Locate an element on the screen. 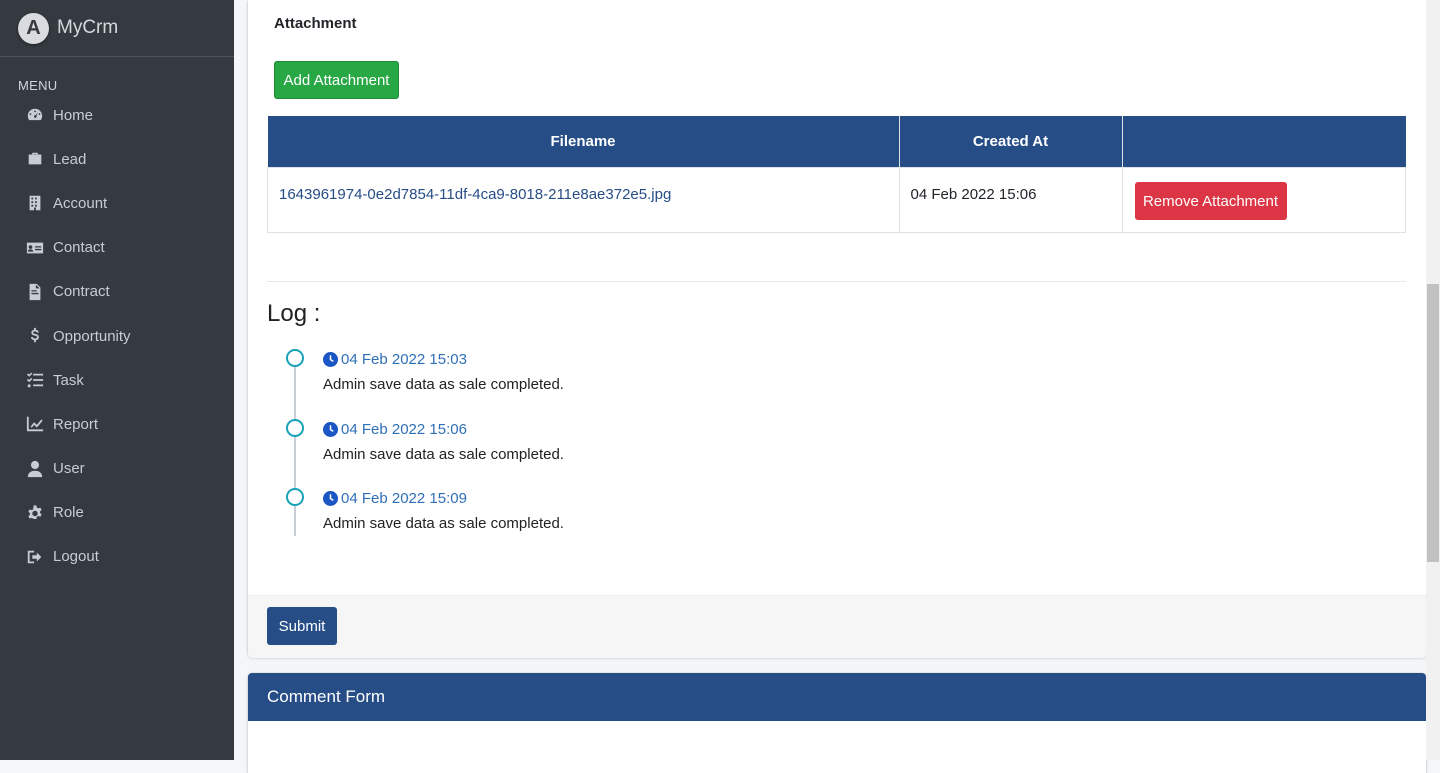 The height and width of the screenshot is (773, 1440). remove-attachment-button: Remove Attachment is located at coordinates (1210, 201).